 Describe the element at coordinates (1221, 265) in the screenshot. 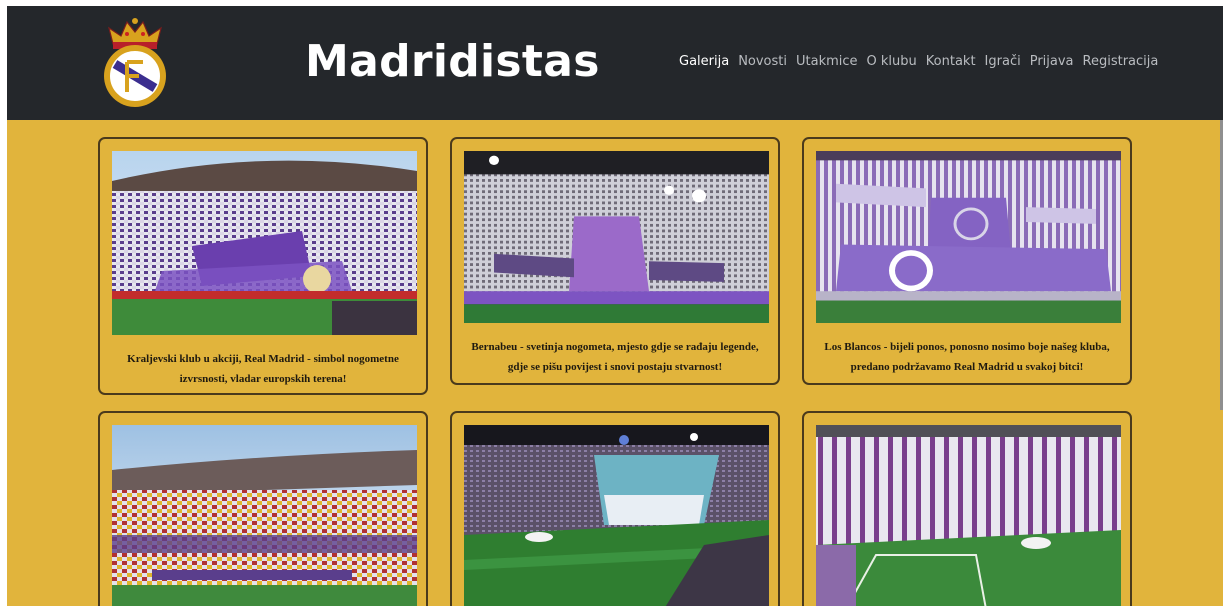

I see `scrollbar` at that location.